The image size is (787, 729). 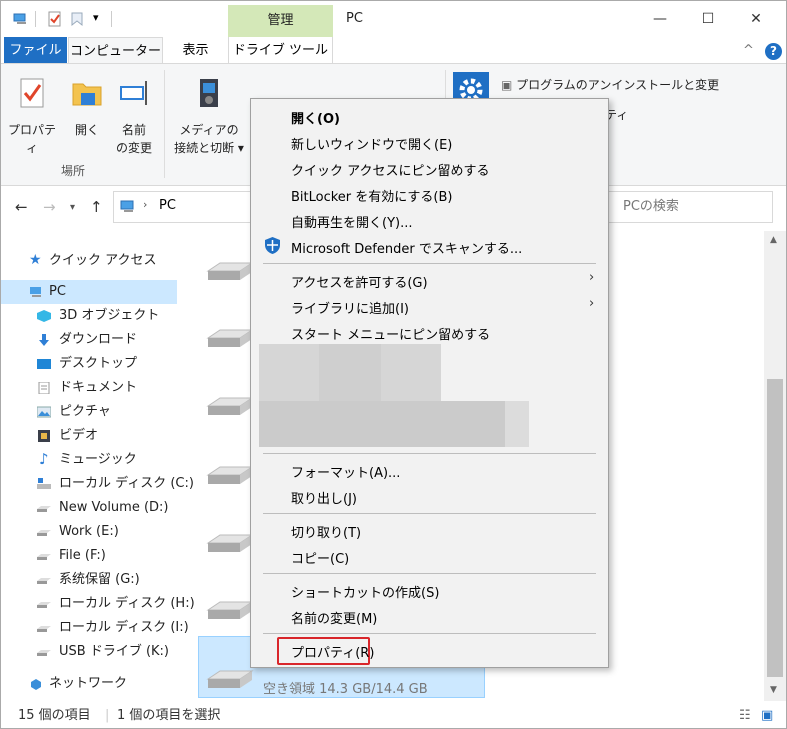 What do you see at coordinates (98, 339) in the screenshot?
I see `sidebar-item-label: ダウンロード` at bounding box center [98, 339].